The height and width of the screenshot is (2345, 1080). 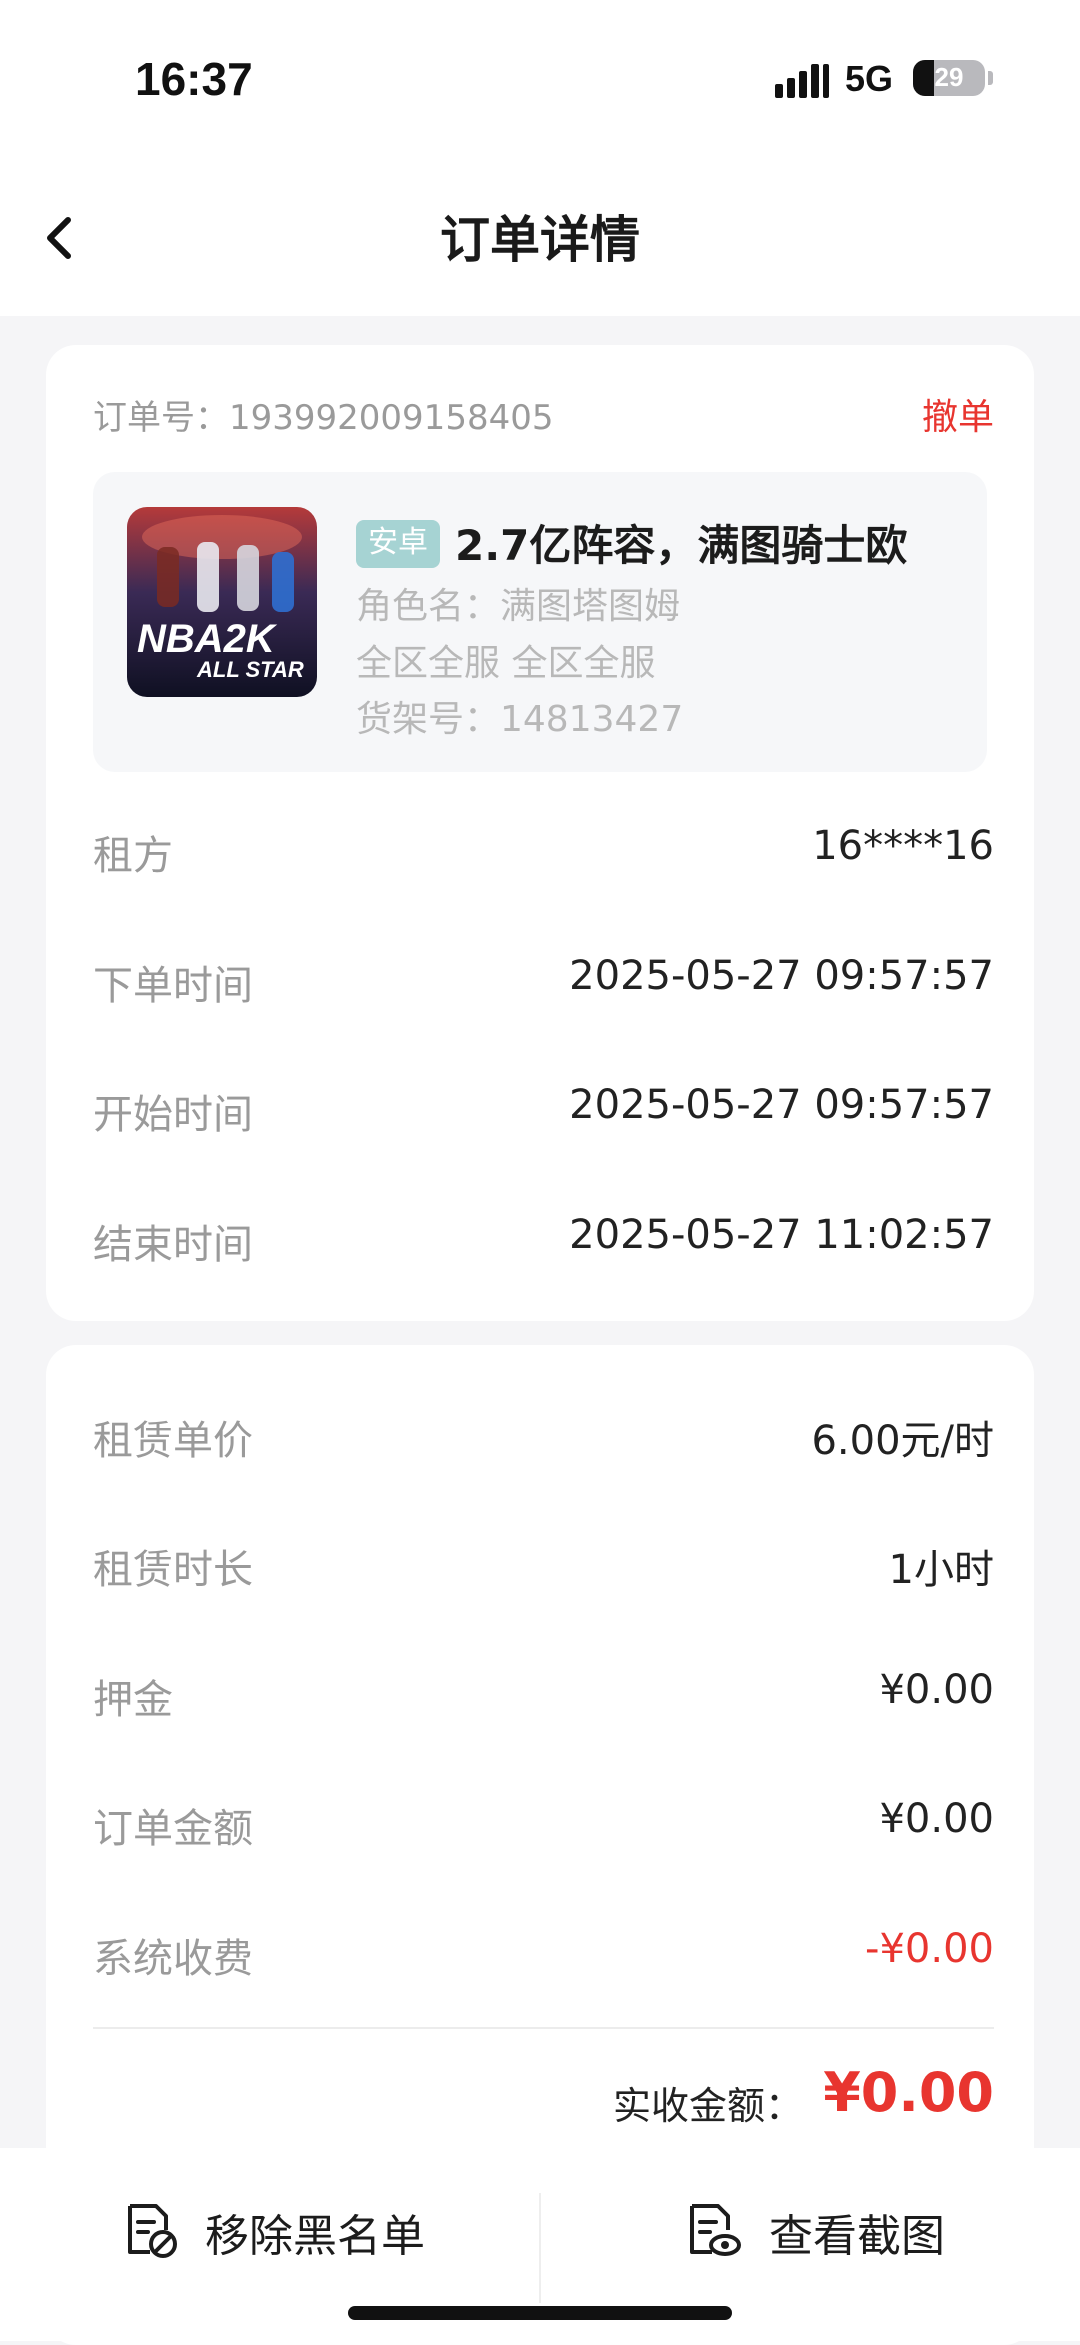 What do you see at coordinates (173, 1829) in the screenshot?
I see `fee-label: 订单金额` at bounding box center [173, 1829].